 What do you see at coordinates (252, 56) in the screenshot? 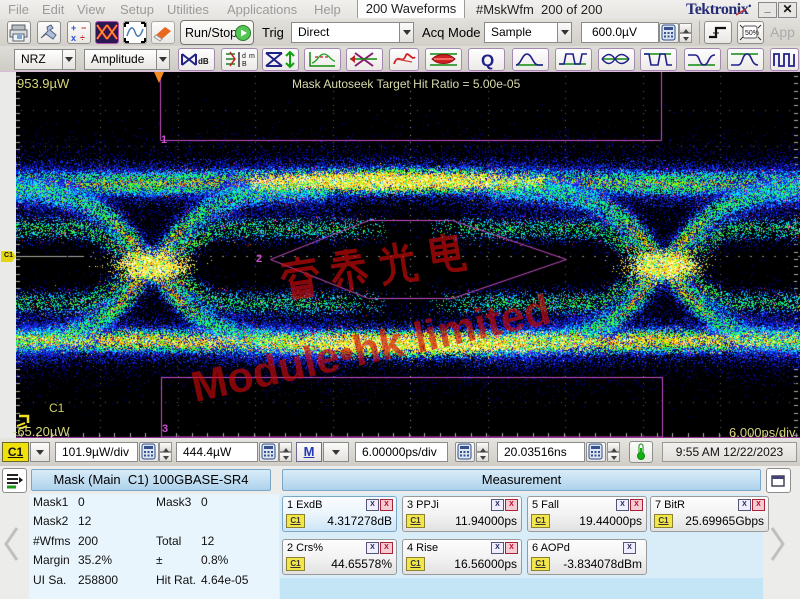
I see `svg-text: m` at bounding box center [252, 56].